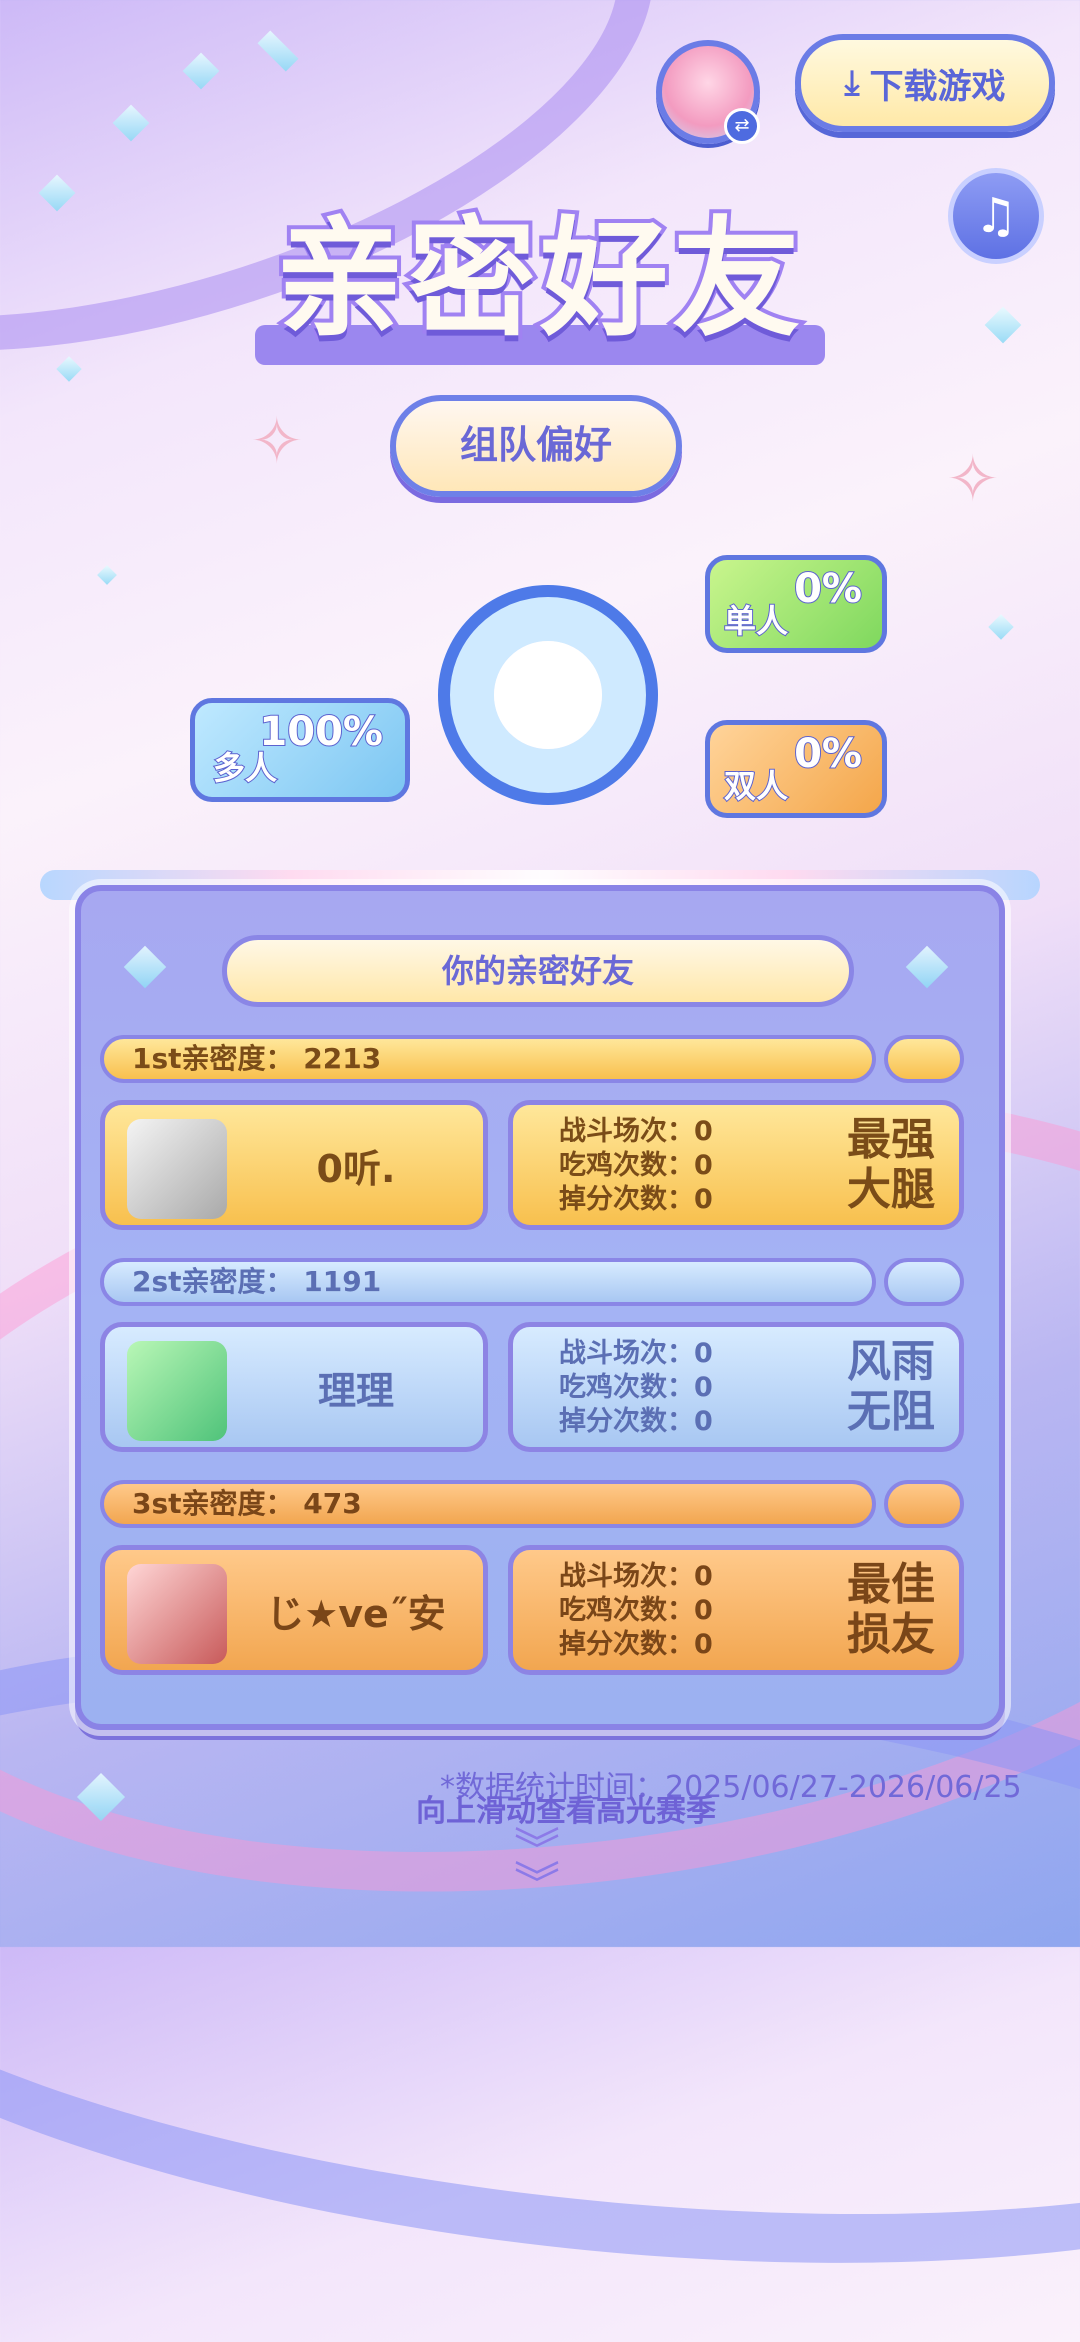 The height and width of the screenshot is (2342, 1080). I want to click on friend-card-1: 0听., so click(294, 1165).